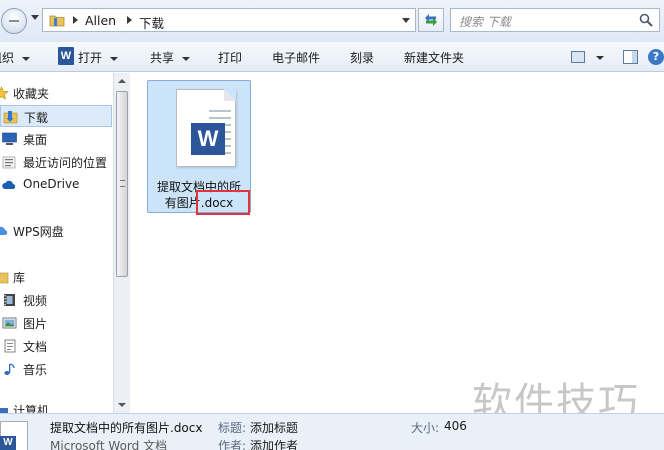 Image resolution: width=664 pixels, height=450 pixels. Describe the element at coordinates (56, 277) in the screenshot. I see `nav-libraries: 库` at that location.